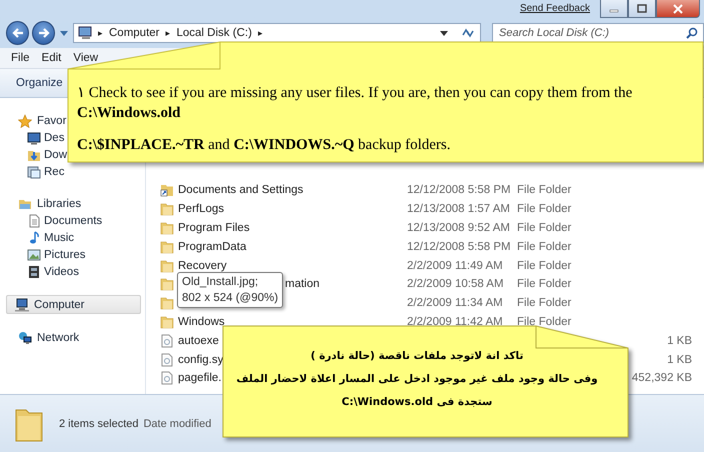  I want to click on date-modified: 2/2/2009 11:34 AM, so click(455, 303).